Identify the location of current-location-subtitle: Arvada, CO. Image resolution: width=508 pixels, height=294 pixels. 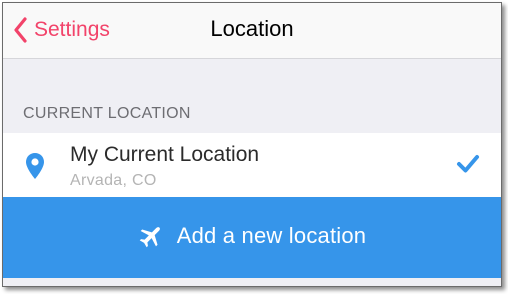
(113, 180).